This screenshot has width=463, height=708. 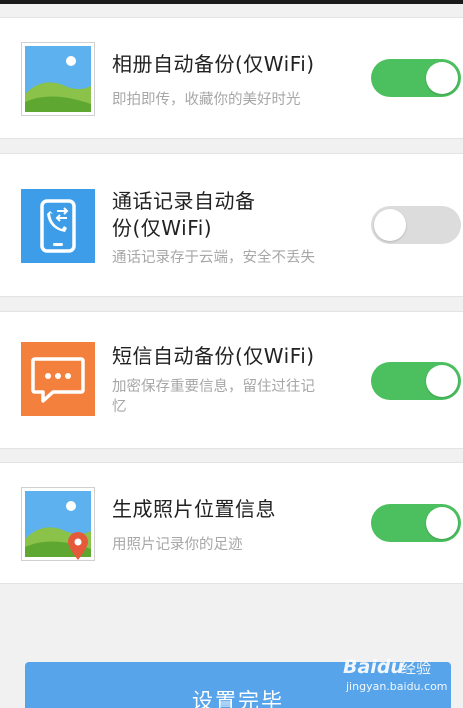 What do you see at coordinates (119, 407) in the screenshot?
I see `setting-subtitle-line2: 忆` at bounding box center [119, 407].